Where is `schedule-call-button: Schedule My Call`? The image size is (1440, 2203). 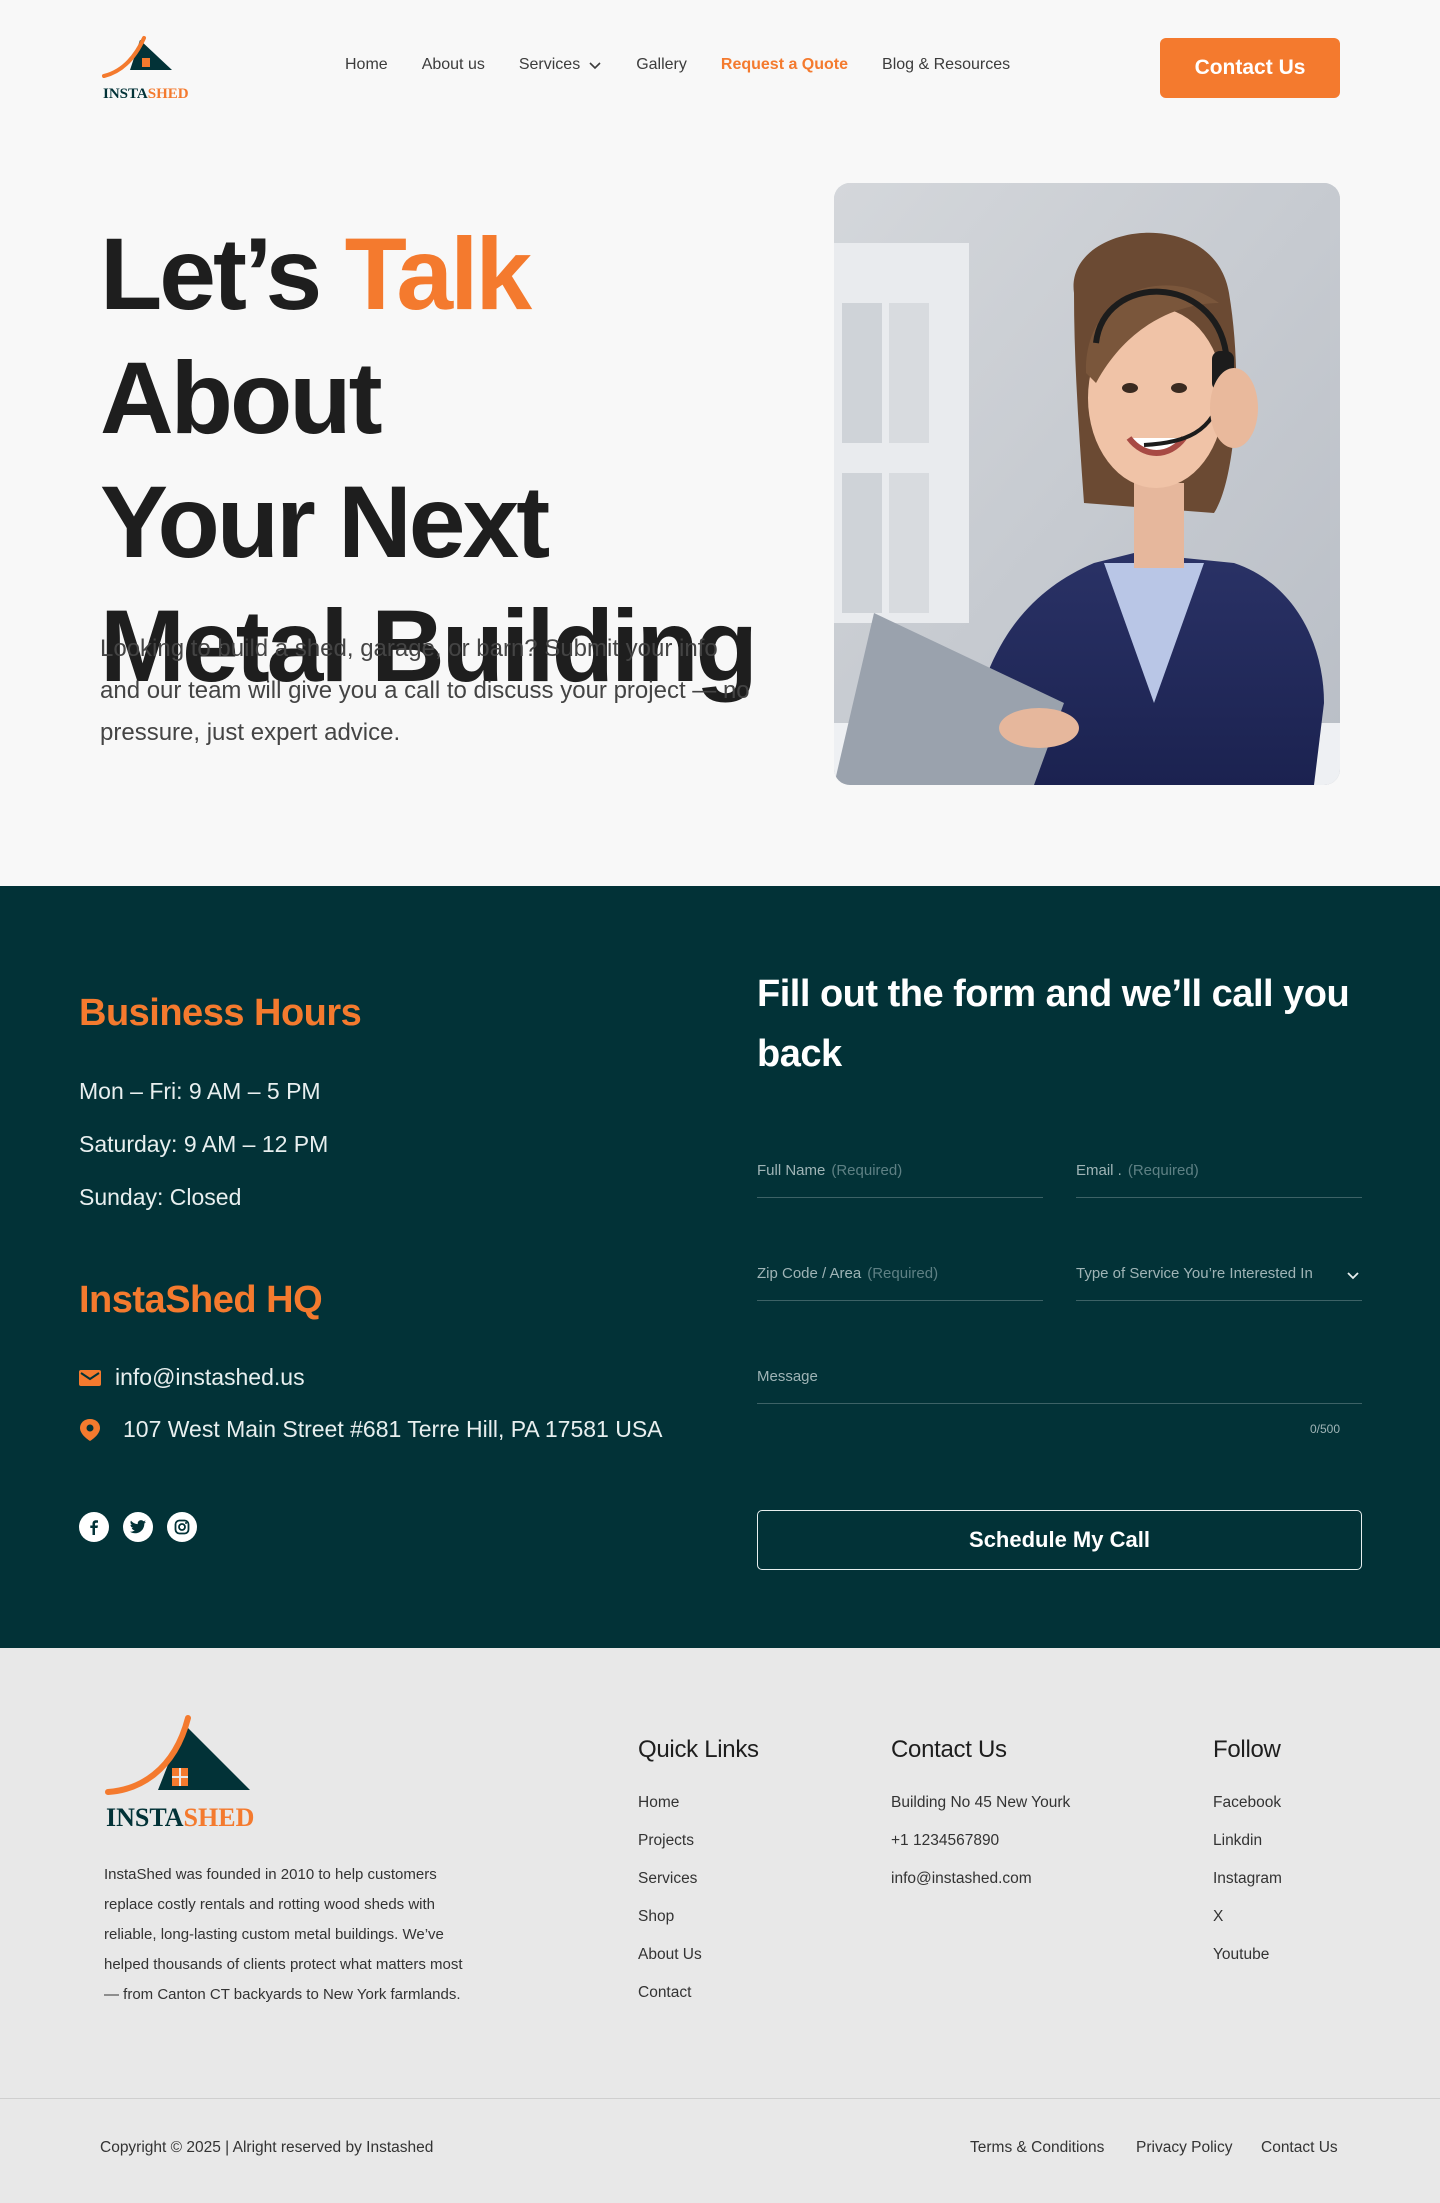
schedule-call-button: Schedule My Call is located at coordinates (1059, 1540).